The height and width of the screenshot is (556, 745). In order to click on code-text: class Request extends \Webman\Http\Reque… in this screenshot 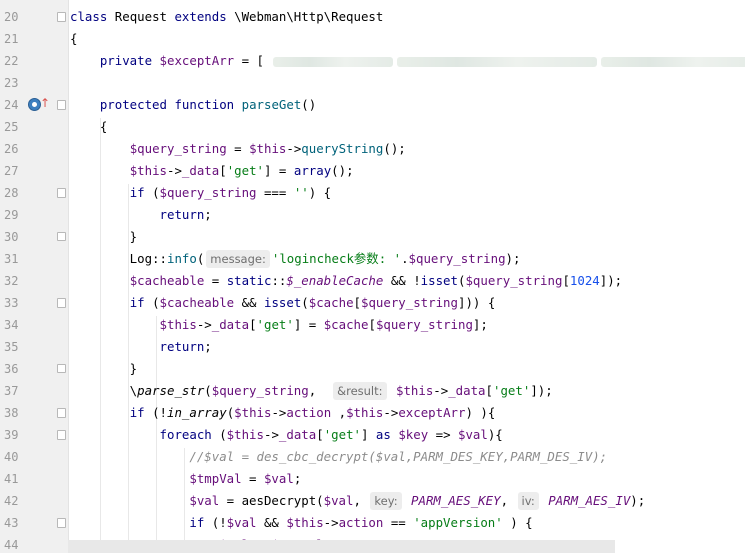, I will do `click(226, 17)`.